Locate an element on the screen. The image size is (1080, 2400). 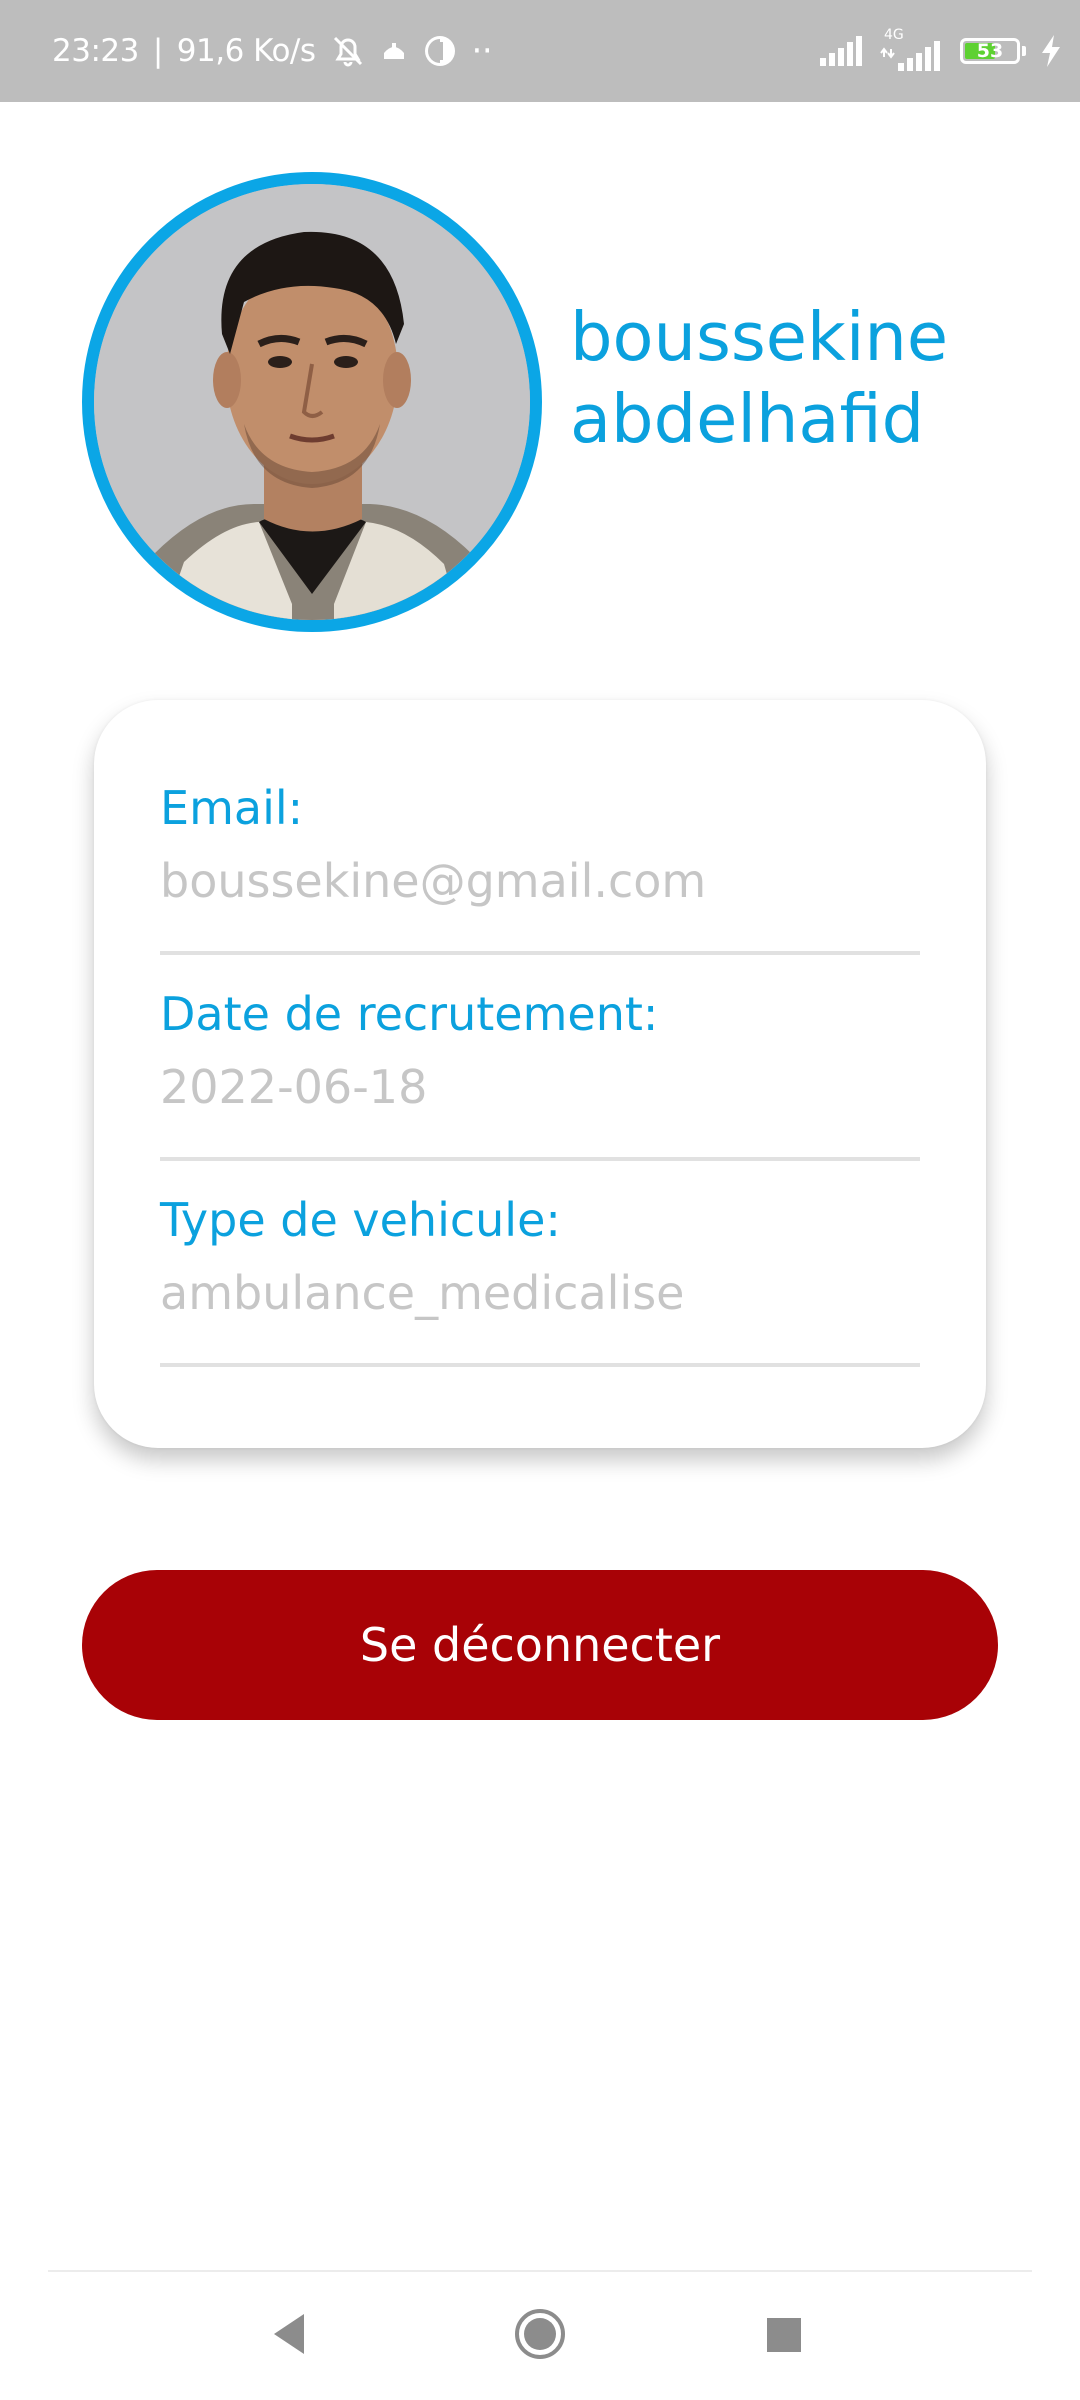
vehicle-type-divider is located at coordinates (540, 1365).